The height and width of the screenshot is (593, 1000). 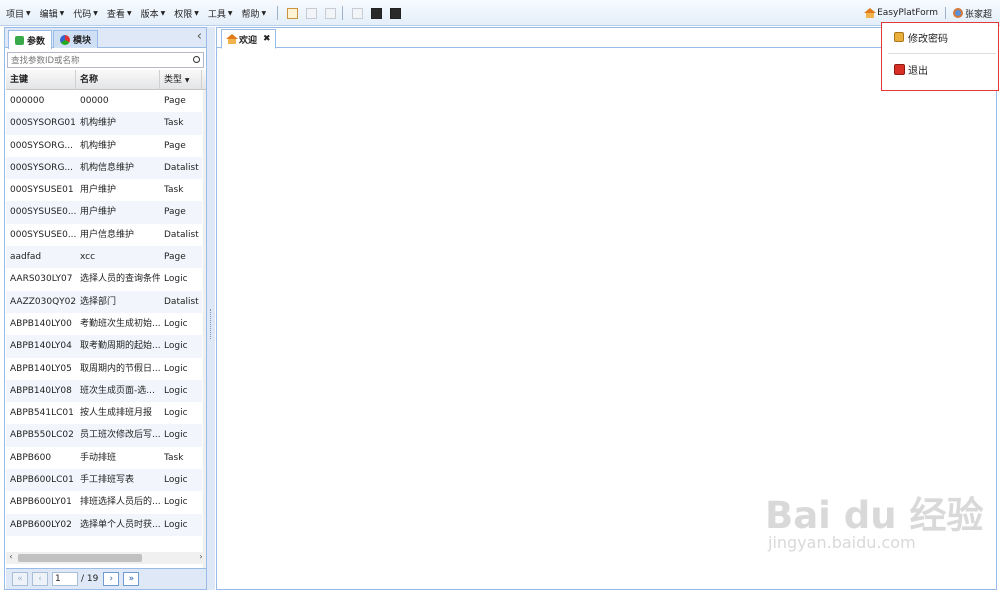 What do you see at coordinates (42, 480) in the screenshot?
I see `cell-key: ABPB600LC01` at bounding box center [42, 480].